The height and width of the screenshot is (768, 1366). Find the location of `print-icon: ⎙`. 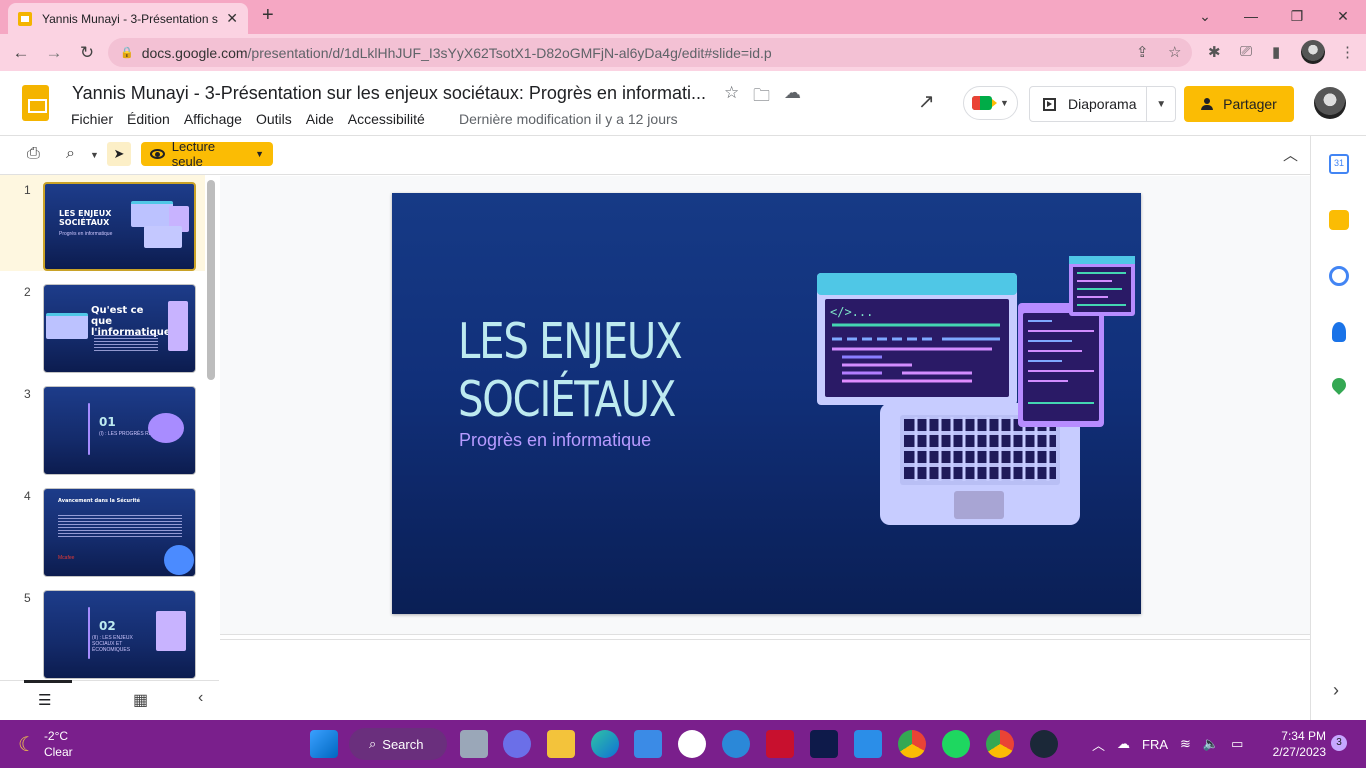

print-icon: ⎙ is located at coordinates (33, 154).